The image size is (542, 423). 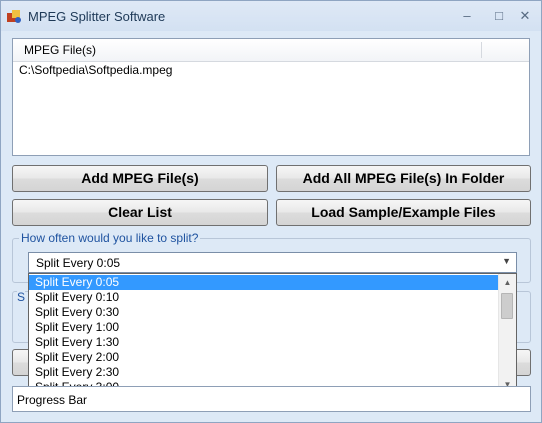 I want to click on option-2-00: Split Every 2:00, so click(x=264, y=357).